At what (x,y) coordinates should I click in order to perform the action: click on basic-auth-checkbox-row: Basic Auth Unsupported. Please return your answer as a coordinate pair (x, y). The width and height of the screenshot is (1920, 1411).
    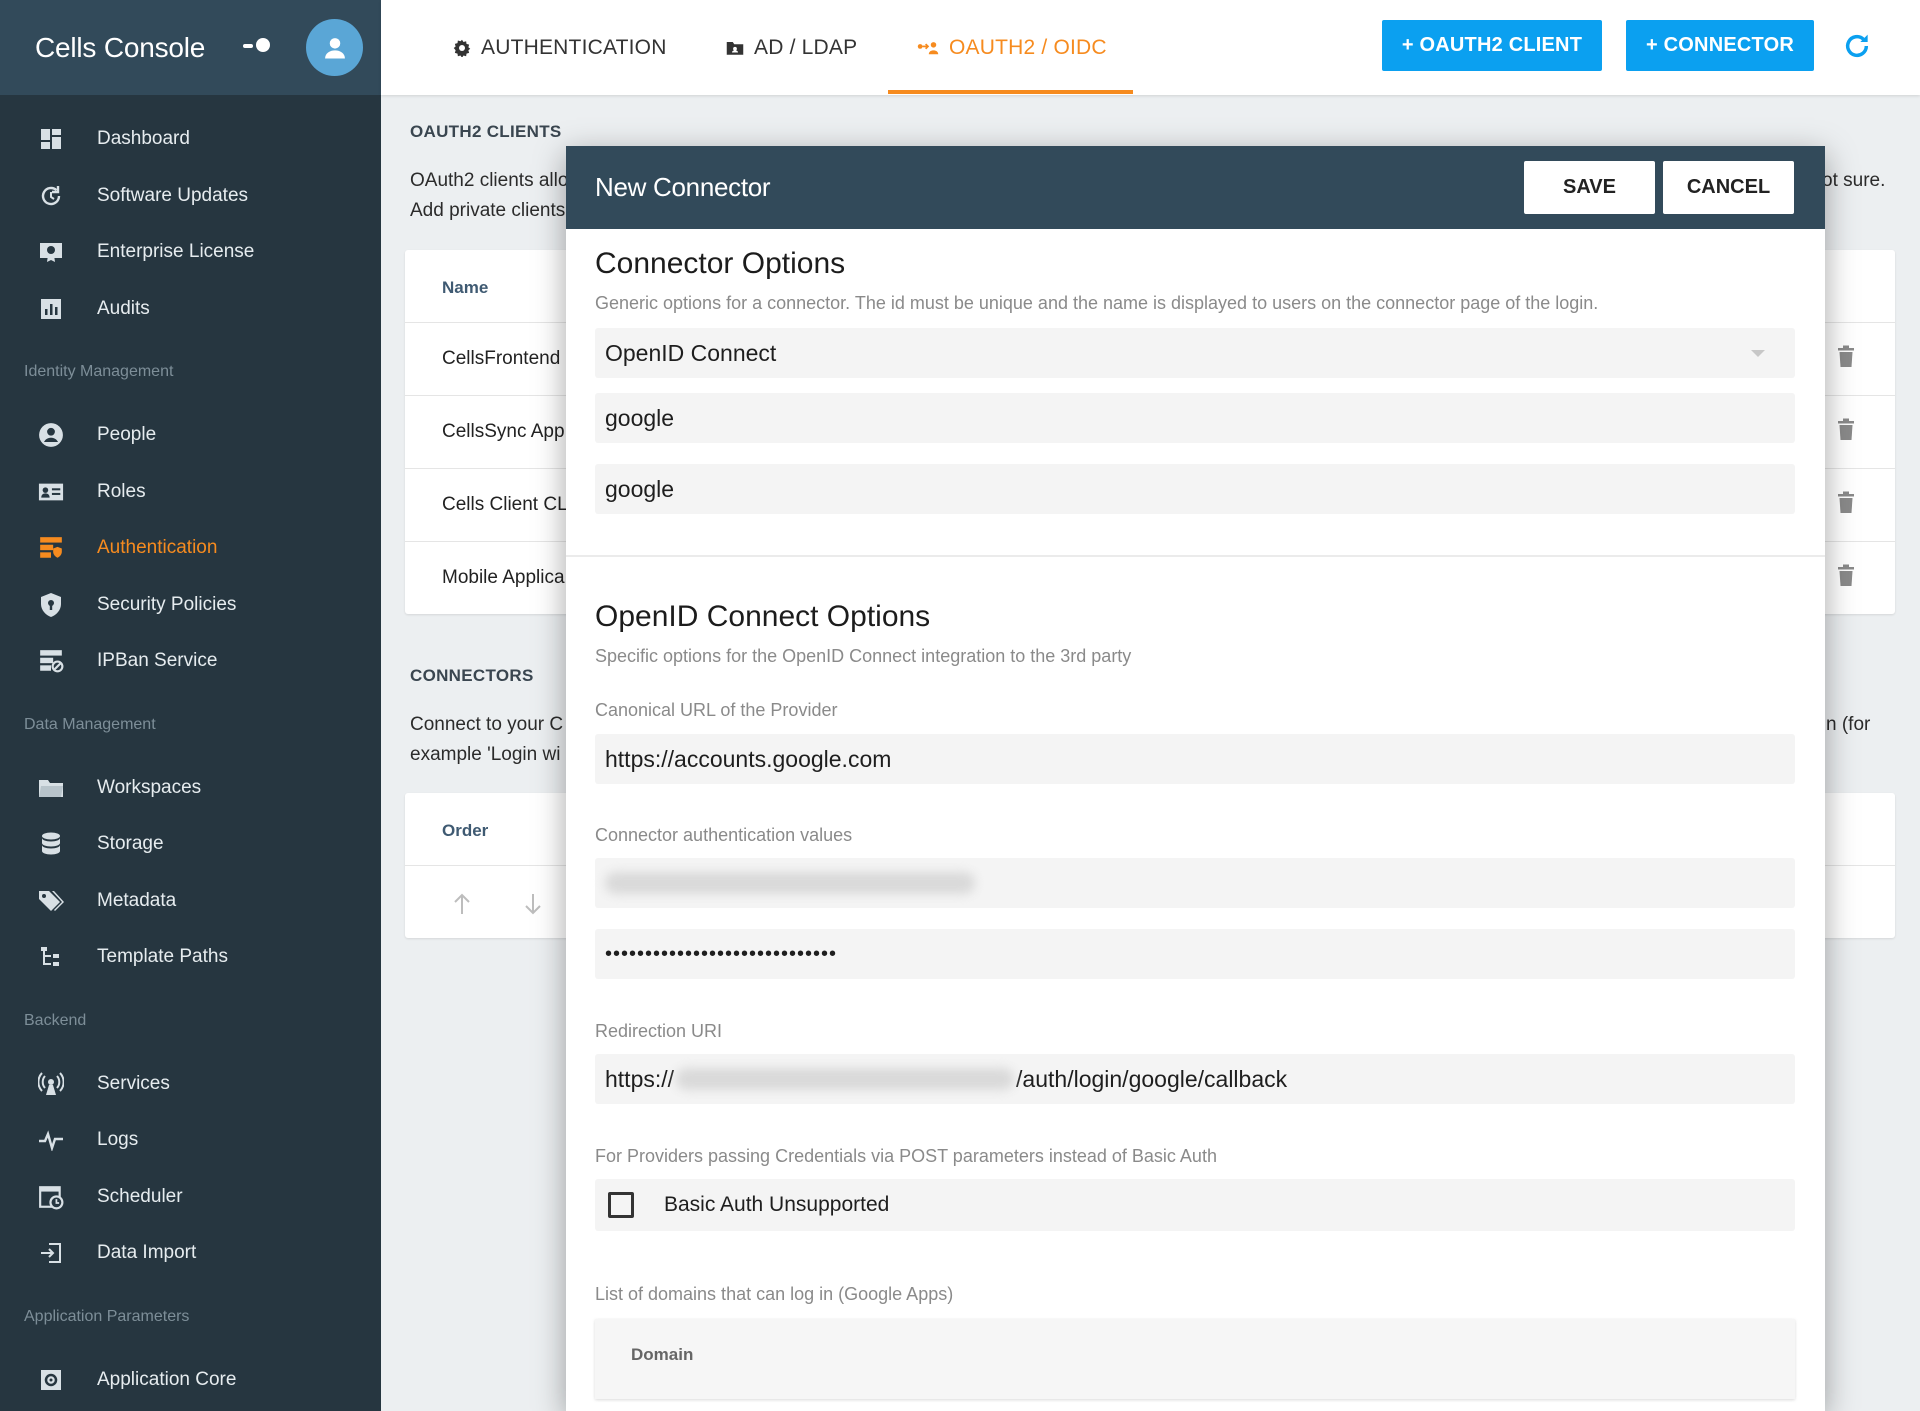
    Looking at the image, I should click on (1195, 1205).